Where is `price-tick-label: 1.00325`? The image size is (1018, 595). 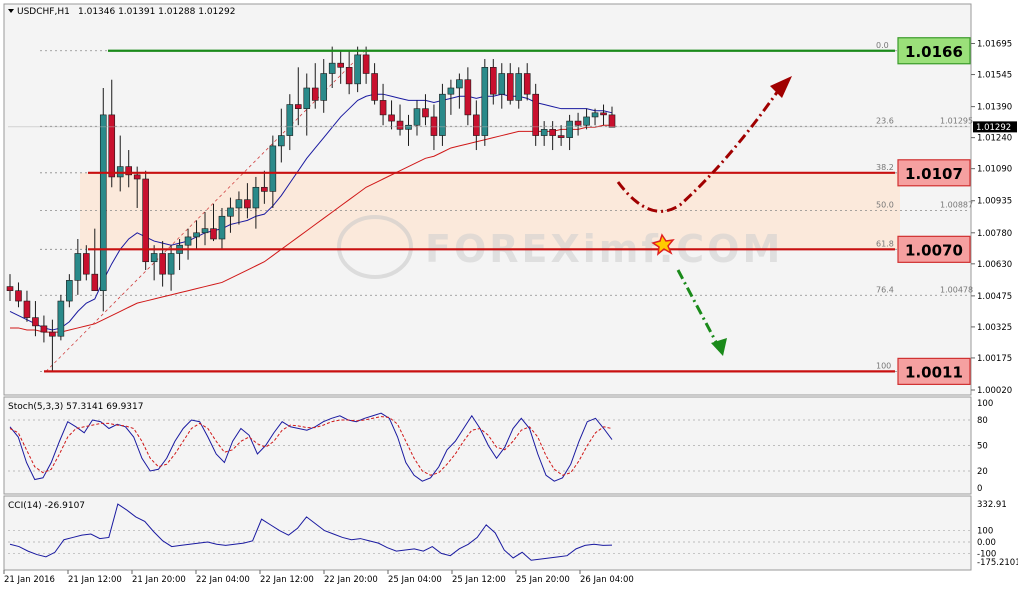
price-tick-label: 1.00325 is located at coordinates (994, 328).